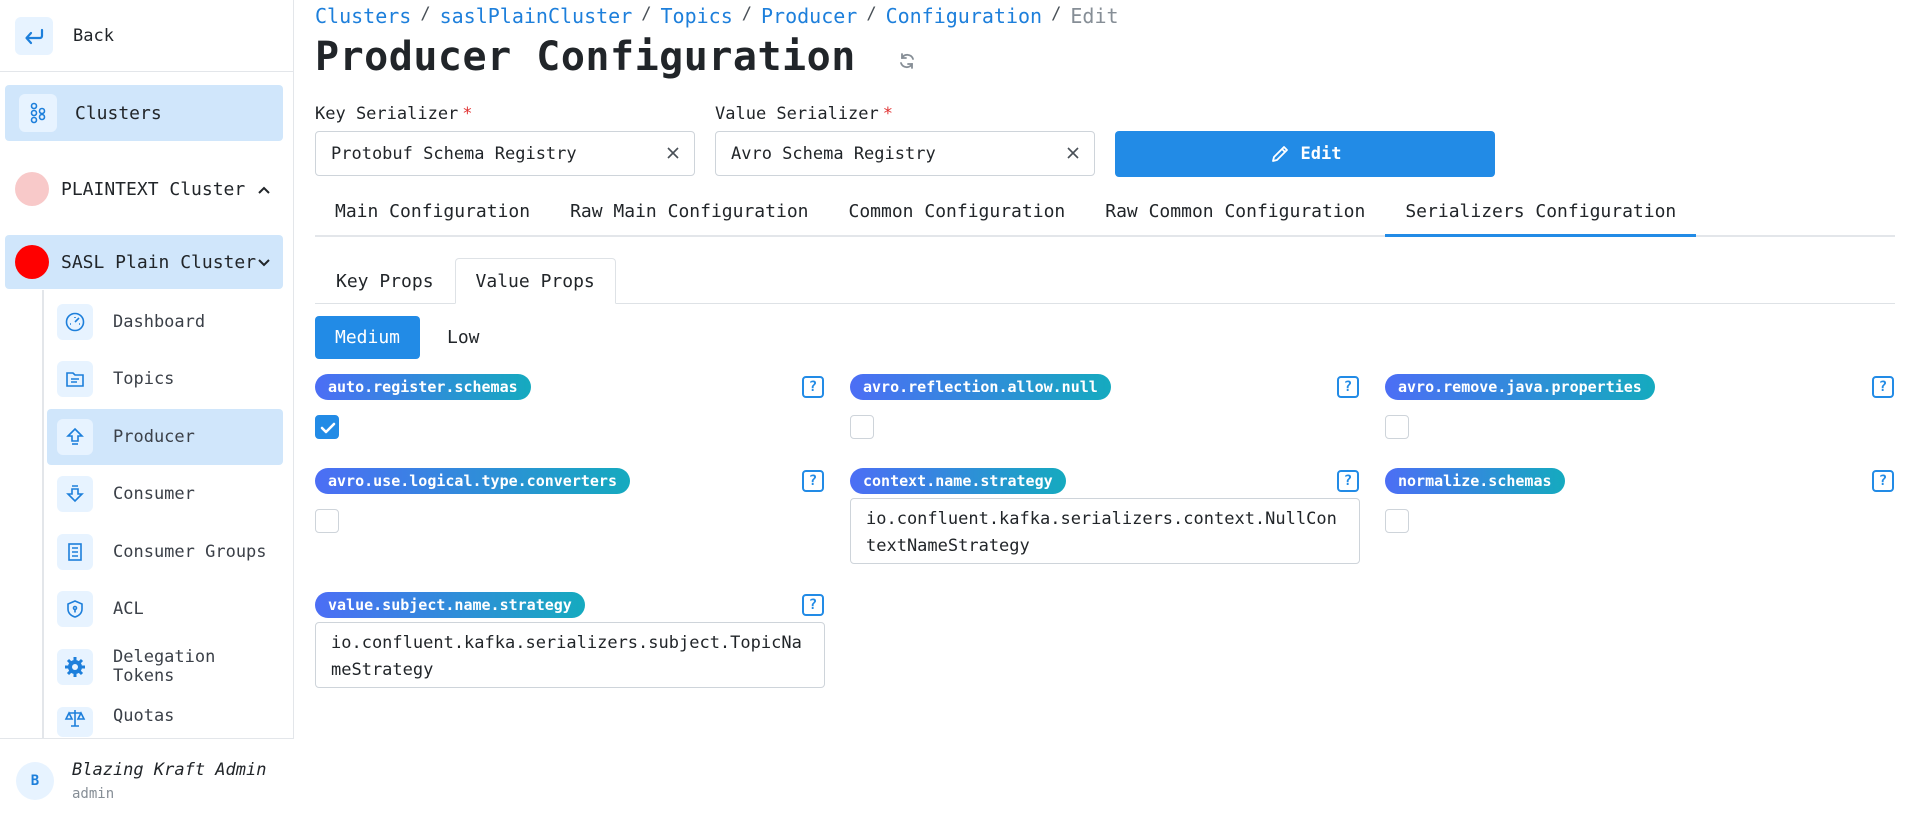  Describe the element at coordinates (862, 427) in the screenshot. I see `avro-reflection-allow-null-checkbox` at that location.